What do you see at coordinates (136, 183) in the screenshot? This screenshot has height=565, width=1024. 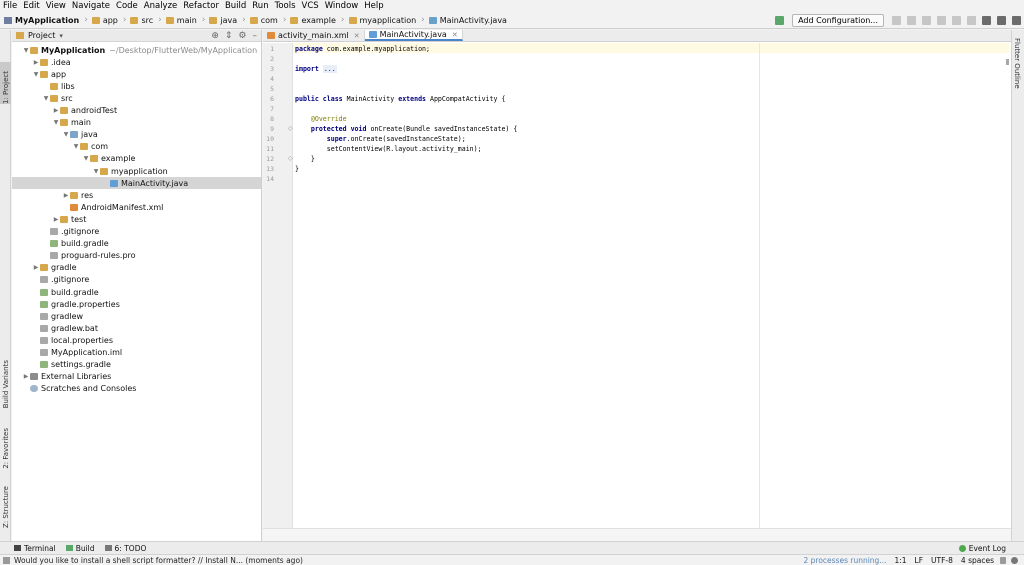 I see `tree-item: MainActivity.java` at bounding box center [136, 183].